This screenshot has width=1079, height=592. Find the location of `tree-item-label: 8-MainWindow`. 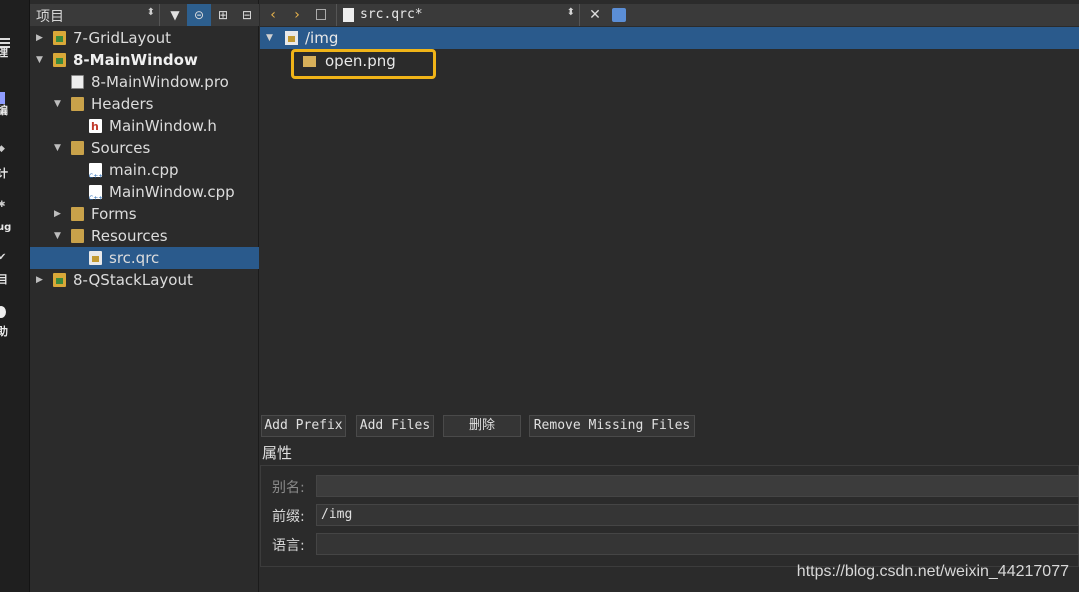

tree-item-label: 8-MainWindow is located at coordinates (135, 60).